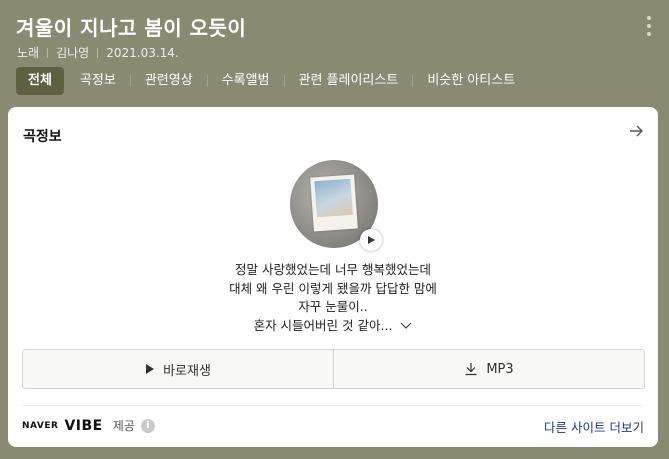 This screenshot has width=669, height=459. I want to click on card-title: 곡정보, so click(42, 137).